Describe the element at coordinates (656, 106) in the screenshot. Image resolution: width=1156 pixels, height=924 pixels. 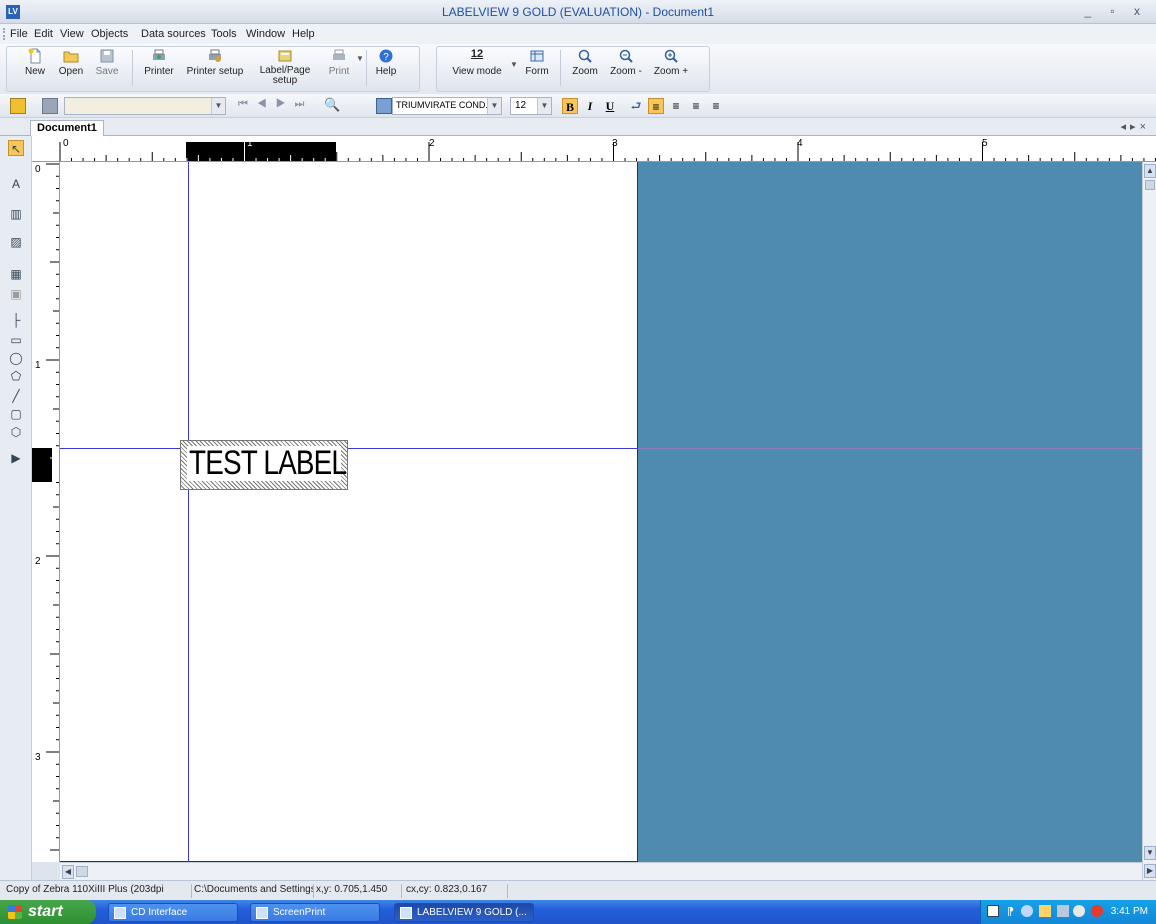
I see `align-left-icon: ≡` at that location.